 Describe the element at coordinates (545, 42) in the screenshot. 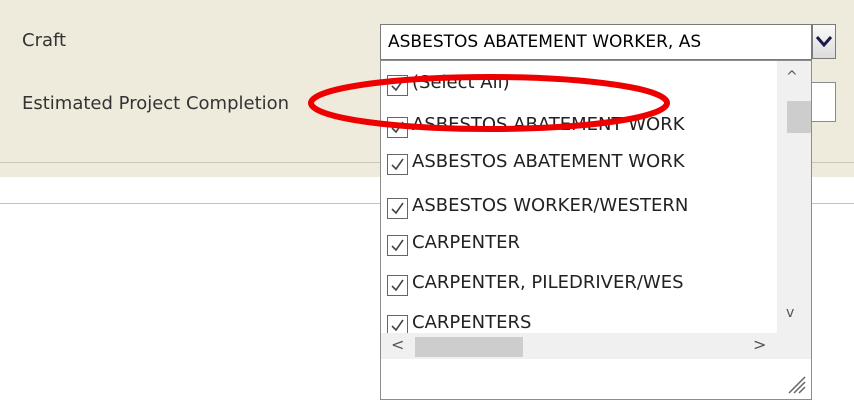

I see `craft-selected-value: ASBESTOS ABATEMENT WORKER, AS` at that location.